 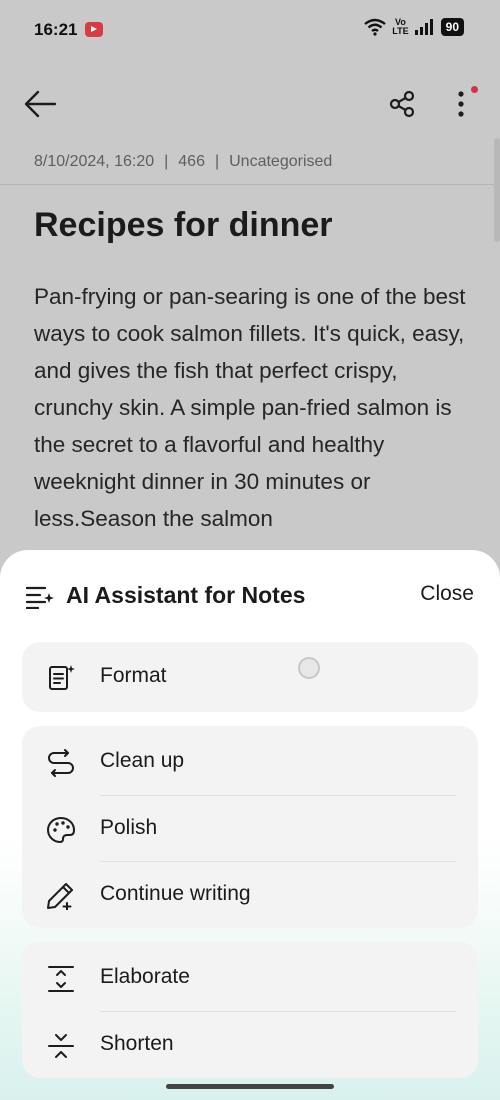 What do you see at coordinates (61, 979) in the screenshot?
I see `expand-icon` at bounding box center [61, 979].